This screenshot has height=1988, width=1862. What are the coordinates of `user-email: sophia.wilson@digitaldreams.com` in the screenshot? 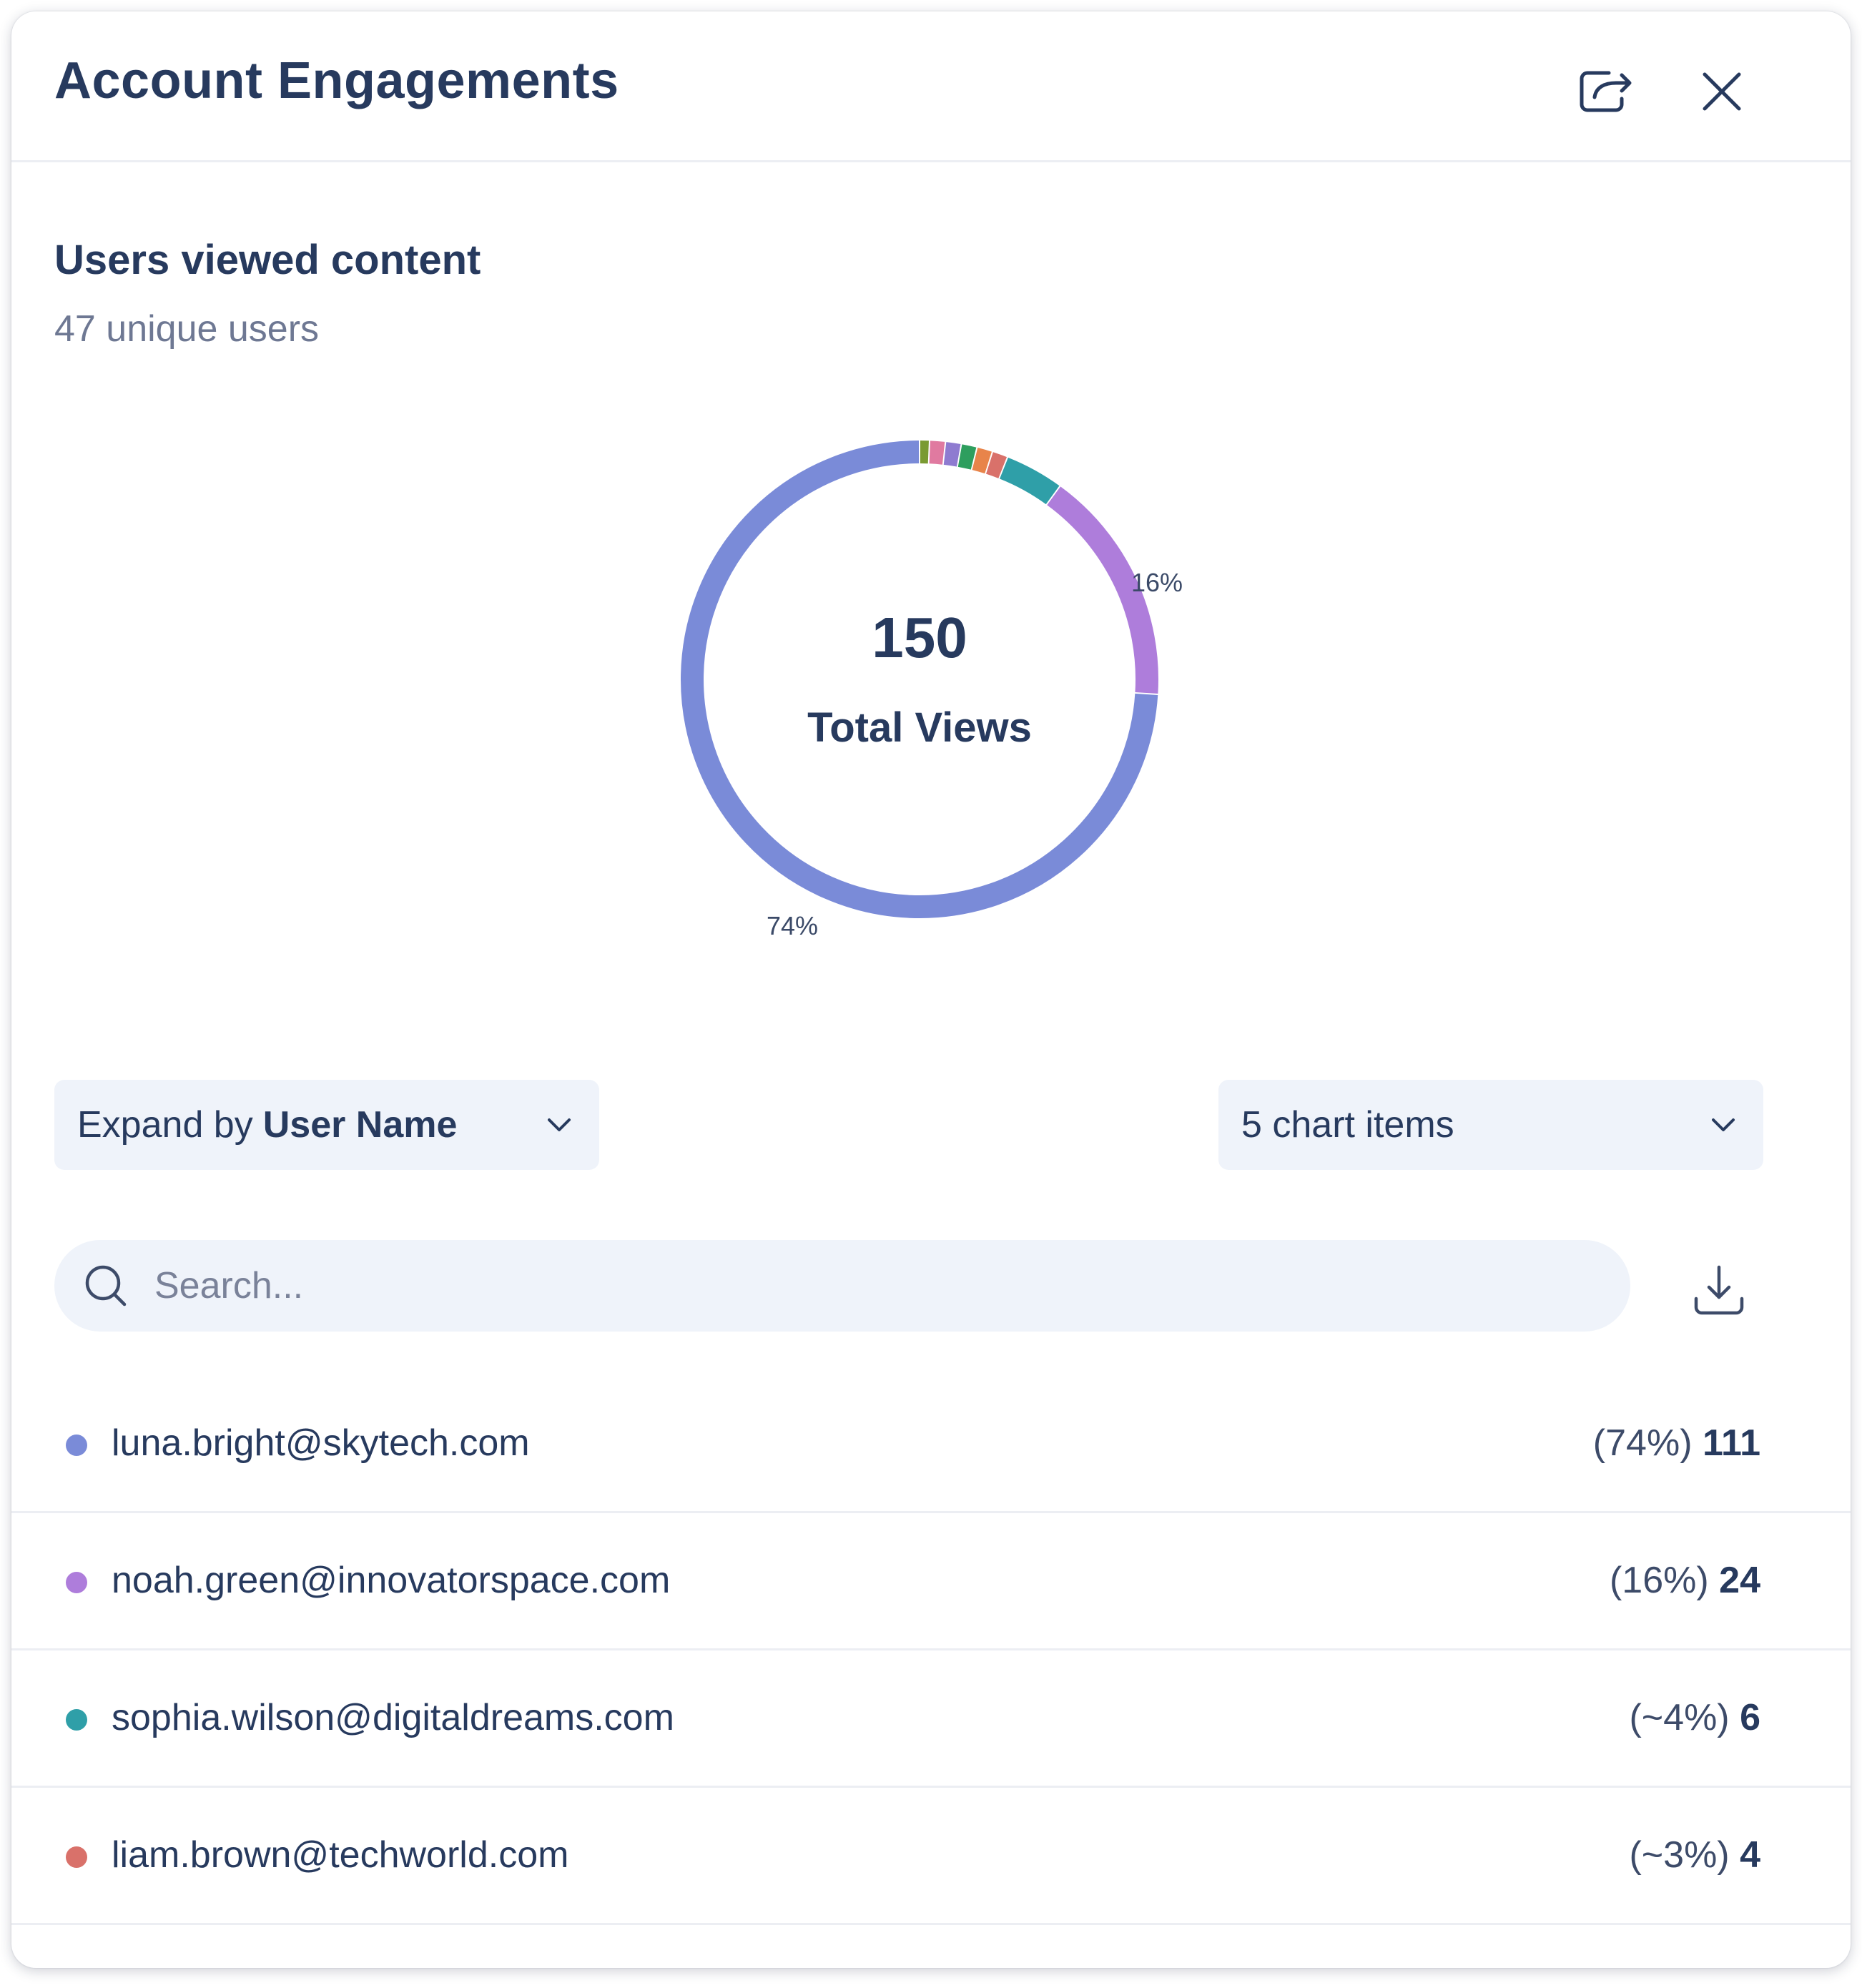 It's located at (393, 1717).